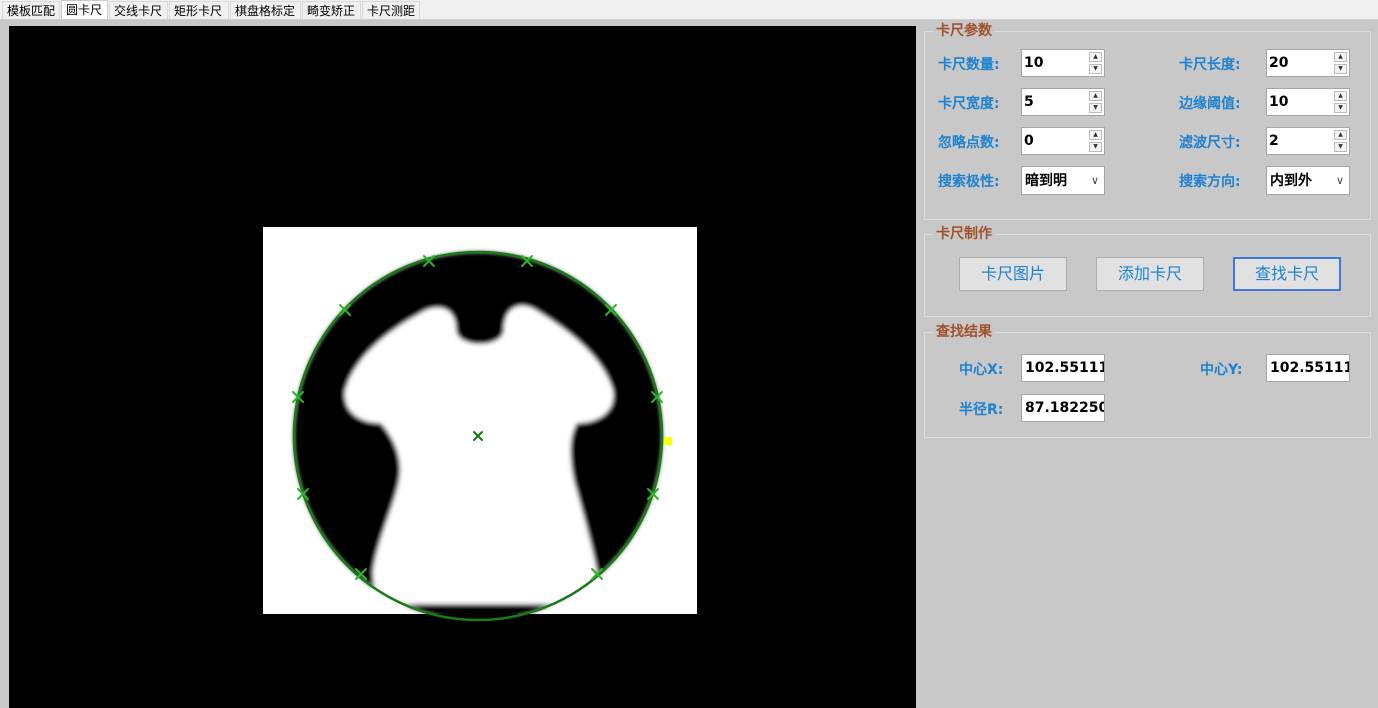 The height and width of the screenshot is (708, 1378). What do you see at coordinates (1287, 274) in the screenshot?
I see `find-caliper-button: 查找卡尺` at bounding box center [1287, 274].